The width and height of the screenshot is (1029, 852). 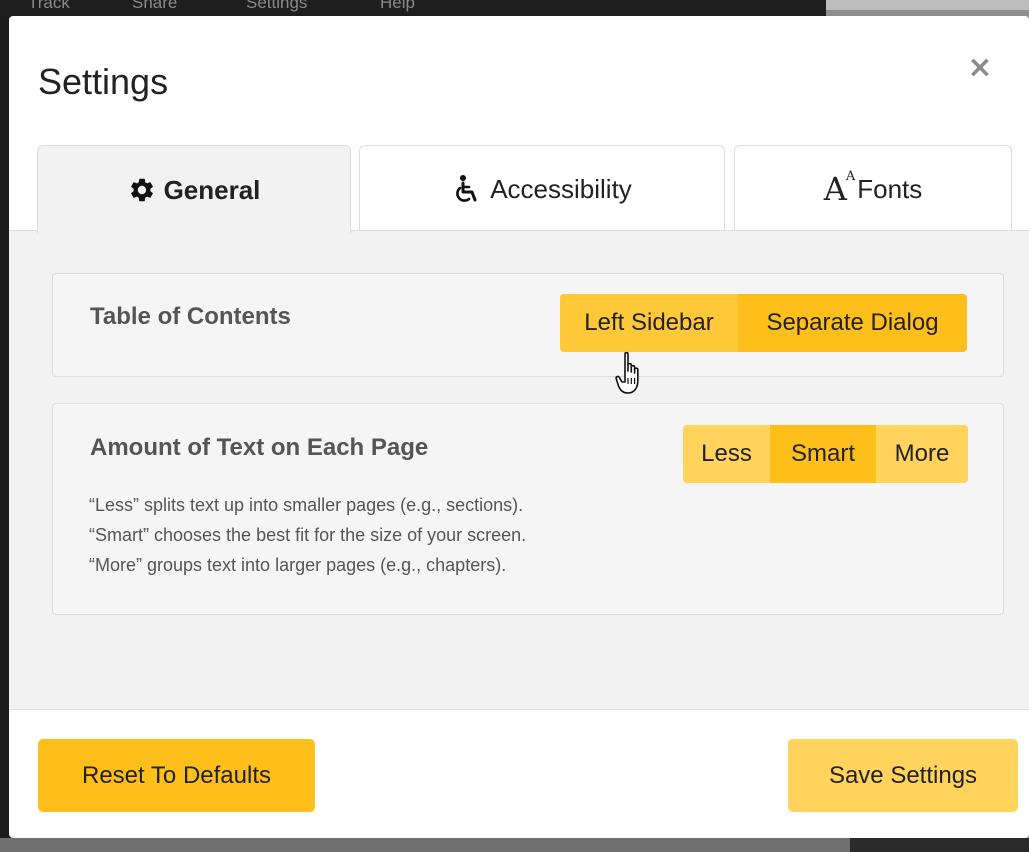 What do you see at coordinates (155, 6) in the screenshot?
I see `background-menu-share: Share` at bounding box center [155, 6].